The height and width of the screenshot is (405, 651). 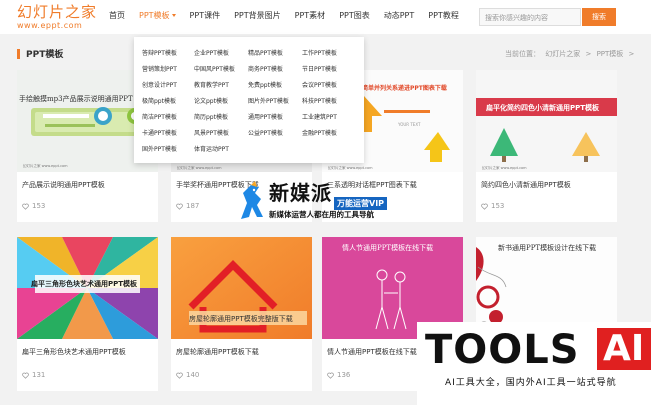 What do you see at coordinates (526, 185) in the screenshot?
I see `card-title: 简约四色小清新通用PPT模板` at bounding box center [526, 185].